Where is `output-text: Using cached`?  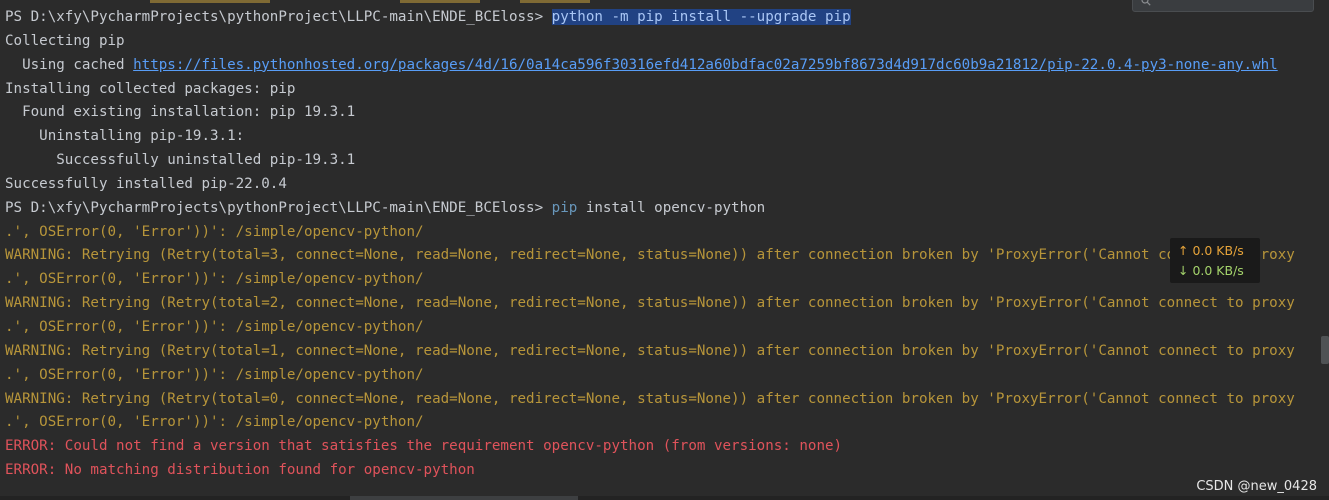 output-text: Using cached is located at coordinates (69, 64).